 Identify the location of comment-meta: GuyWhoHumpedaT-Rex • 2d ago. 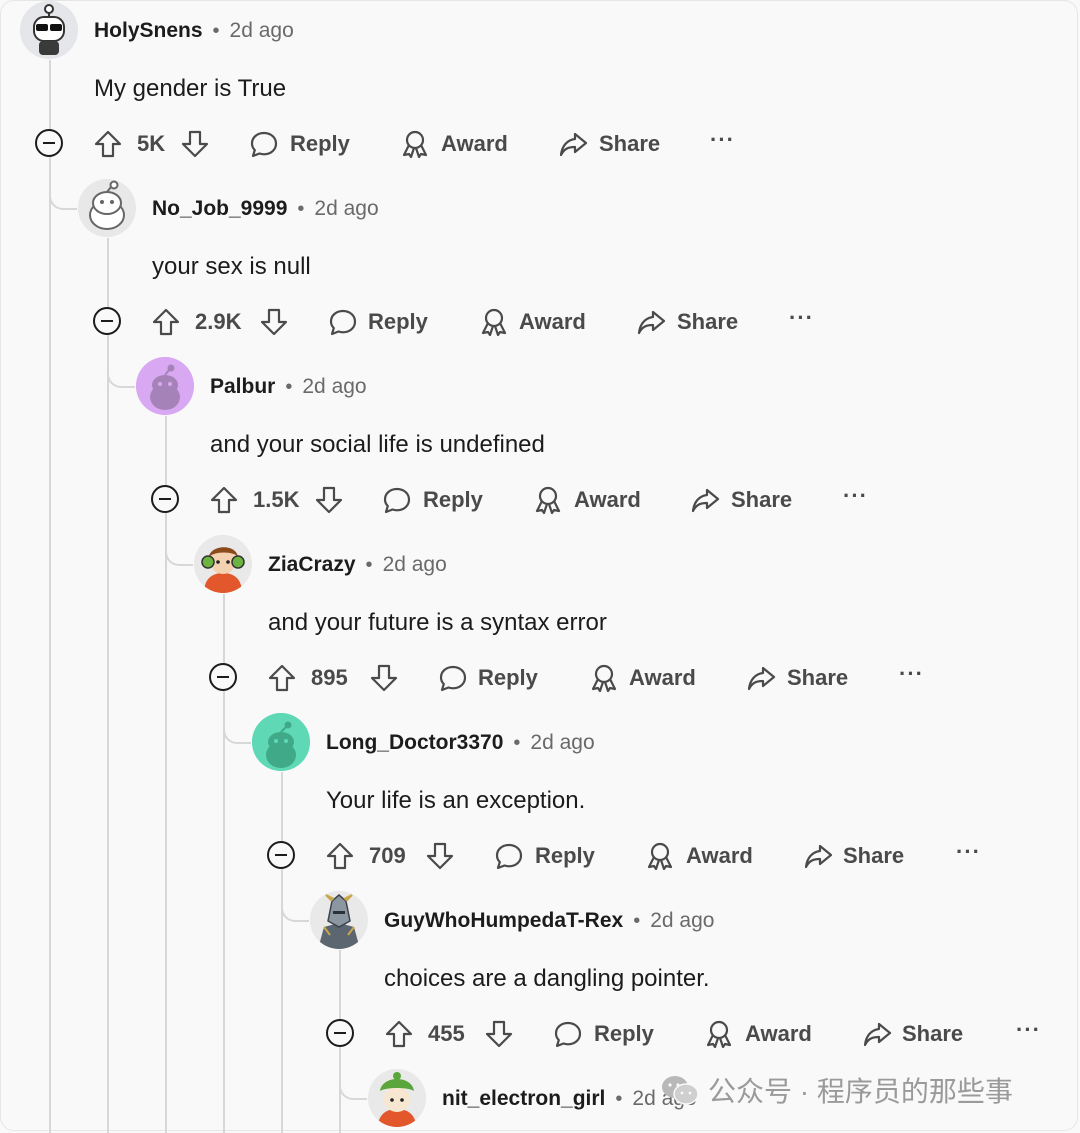
(549, 921).